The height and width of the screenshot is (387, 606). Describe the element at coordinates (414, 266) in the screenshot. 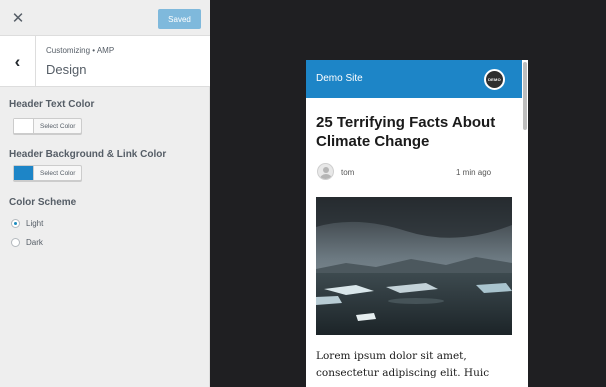

I see `featured-image` at that location.